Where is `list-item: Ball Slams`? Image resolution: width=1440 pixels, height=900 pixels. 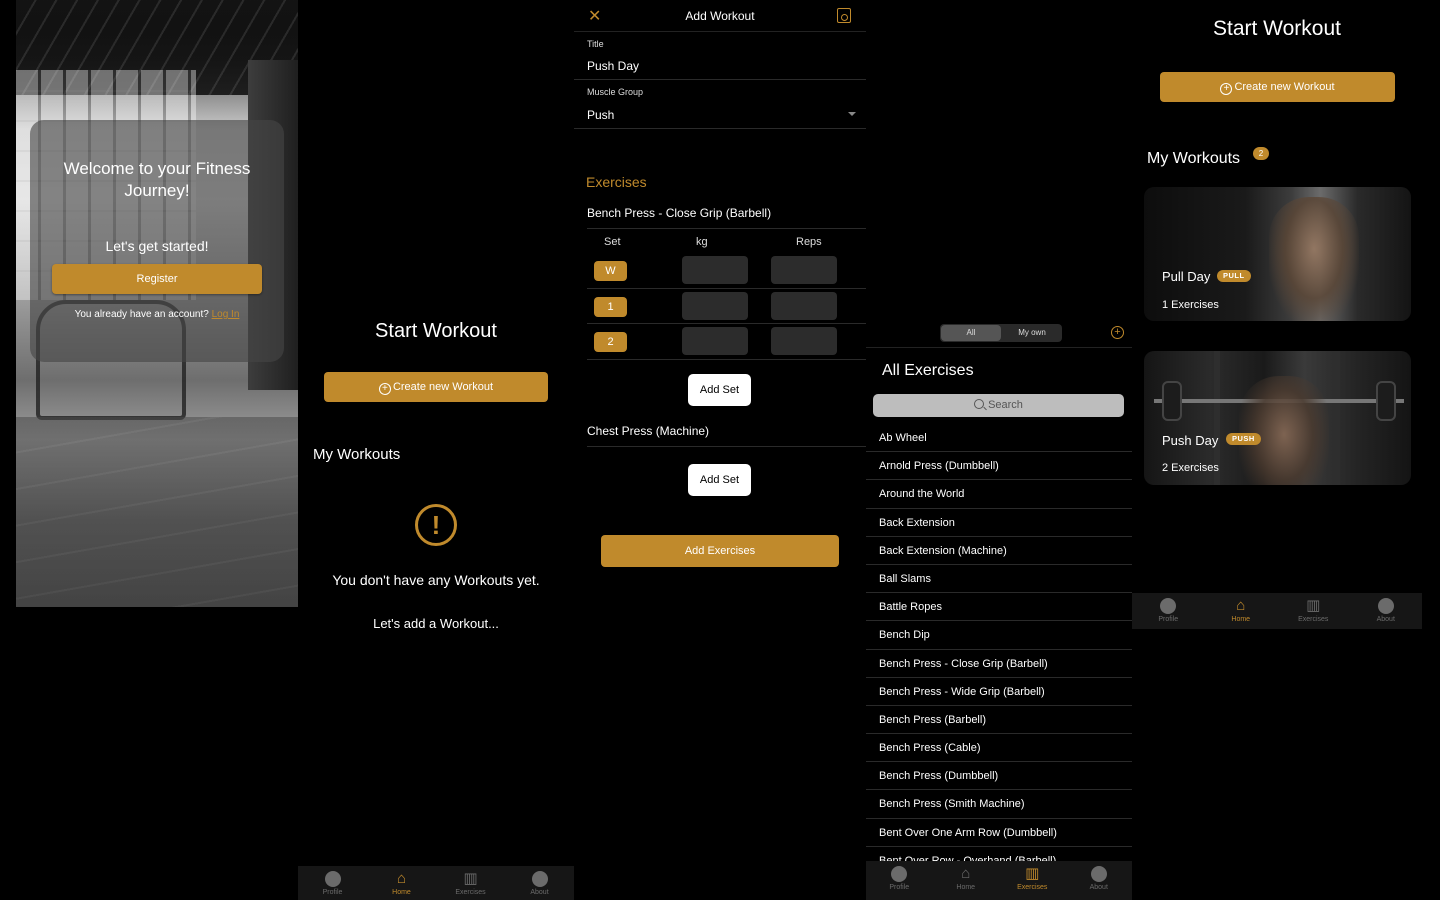 list-item: Ball Slams is located at coordinates (999, 579).